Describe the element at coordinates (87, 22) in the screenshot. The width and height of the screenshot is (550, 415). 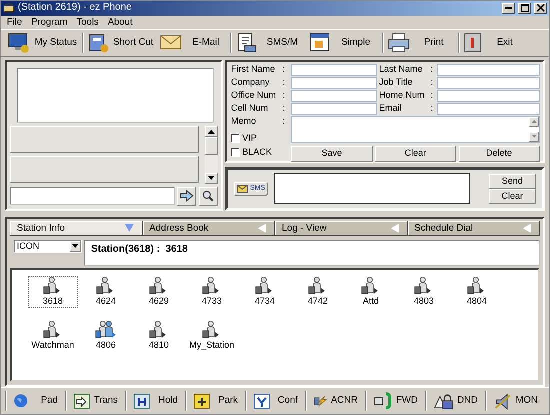
I see `menu-item: Tools` at that location.